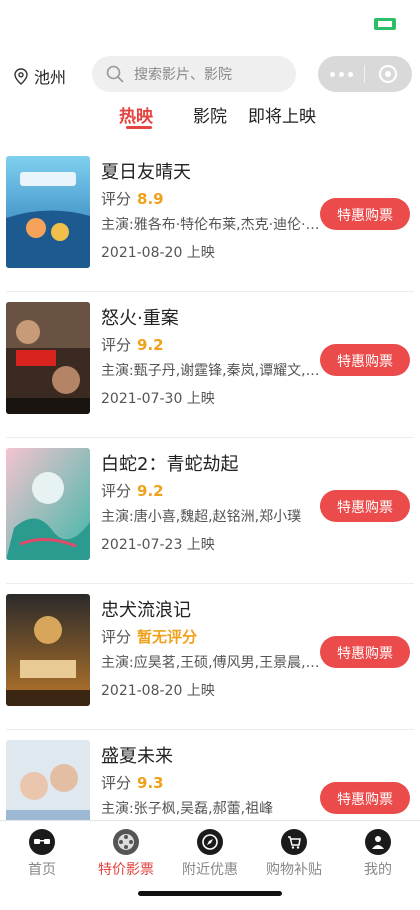 The height and width of the screenshot is (910, 420). What do you see at coordinates (378, 842) in the screenshot?
I see `profile-icon` at bounding box center [378, 842].